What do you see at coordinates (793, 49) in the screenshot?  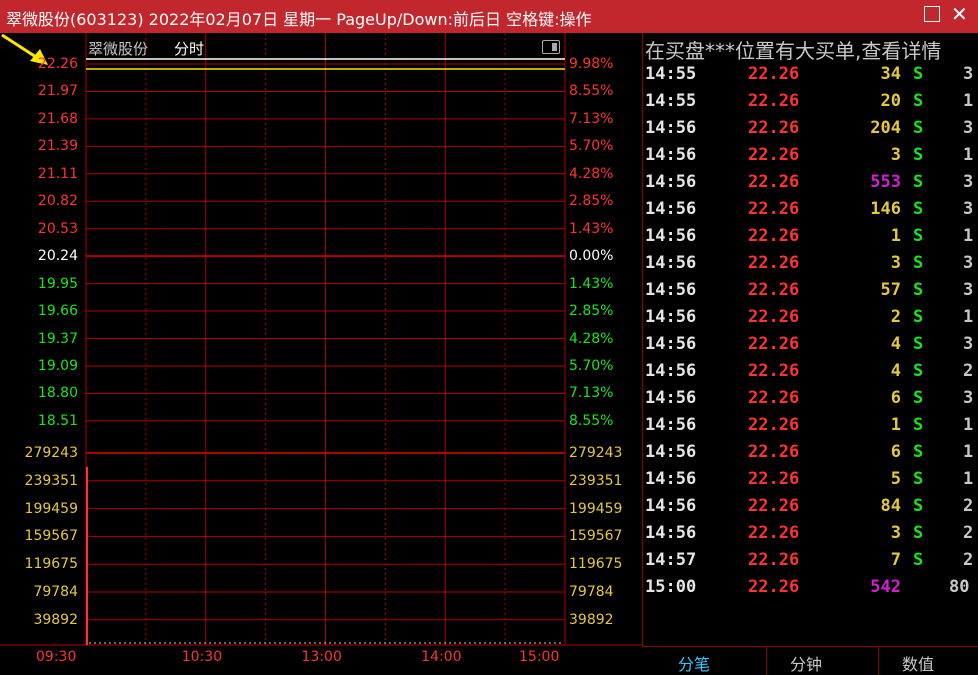 I see `large-order-banner: 在买盘***位置有大买单,查看详情` at bounding box center [793, 49].